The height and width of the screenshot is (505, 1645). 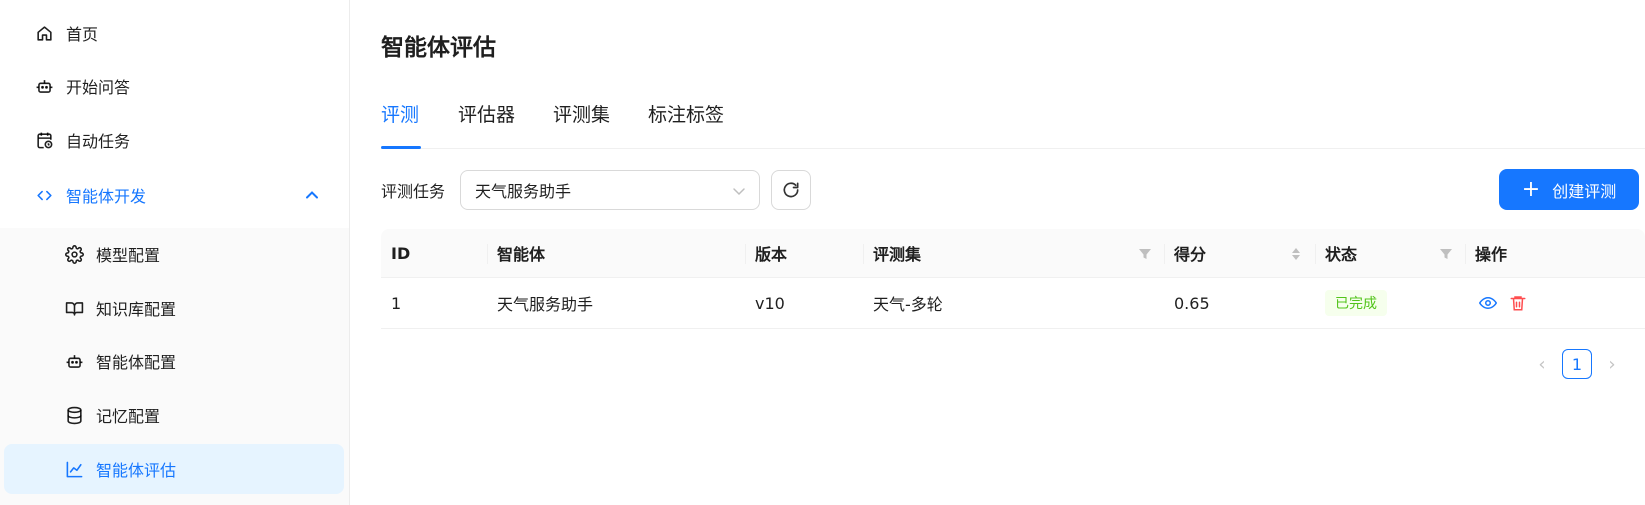 I want to click on sidebar-item-model-config: 模型配置, so click(x=174, y=254).